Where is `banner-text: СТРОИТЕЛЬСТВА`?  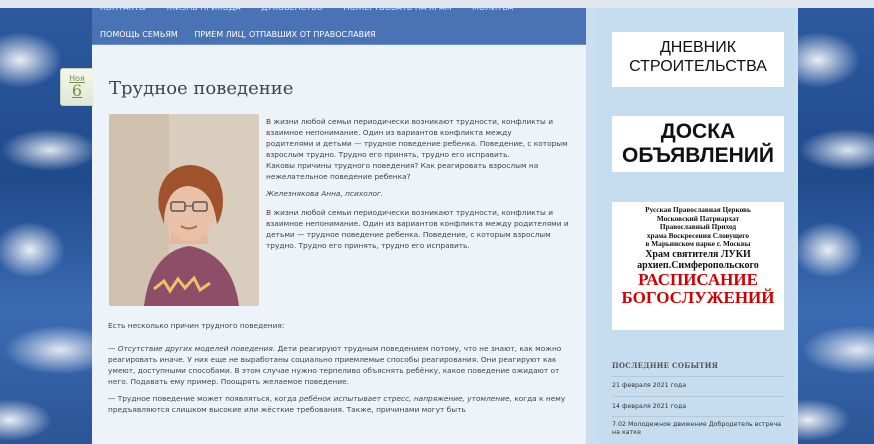
banner-text: СТРОИТЕЛЬСТВА is located at coordinates (698, 66).